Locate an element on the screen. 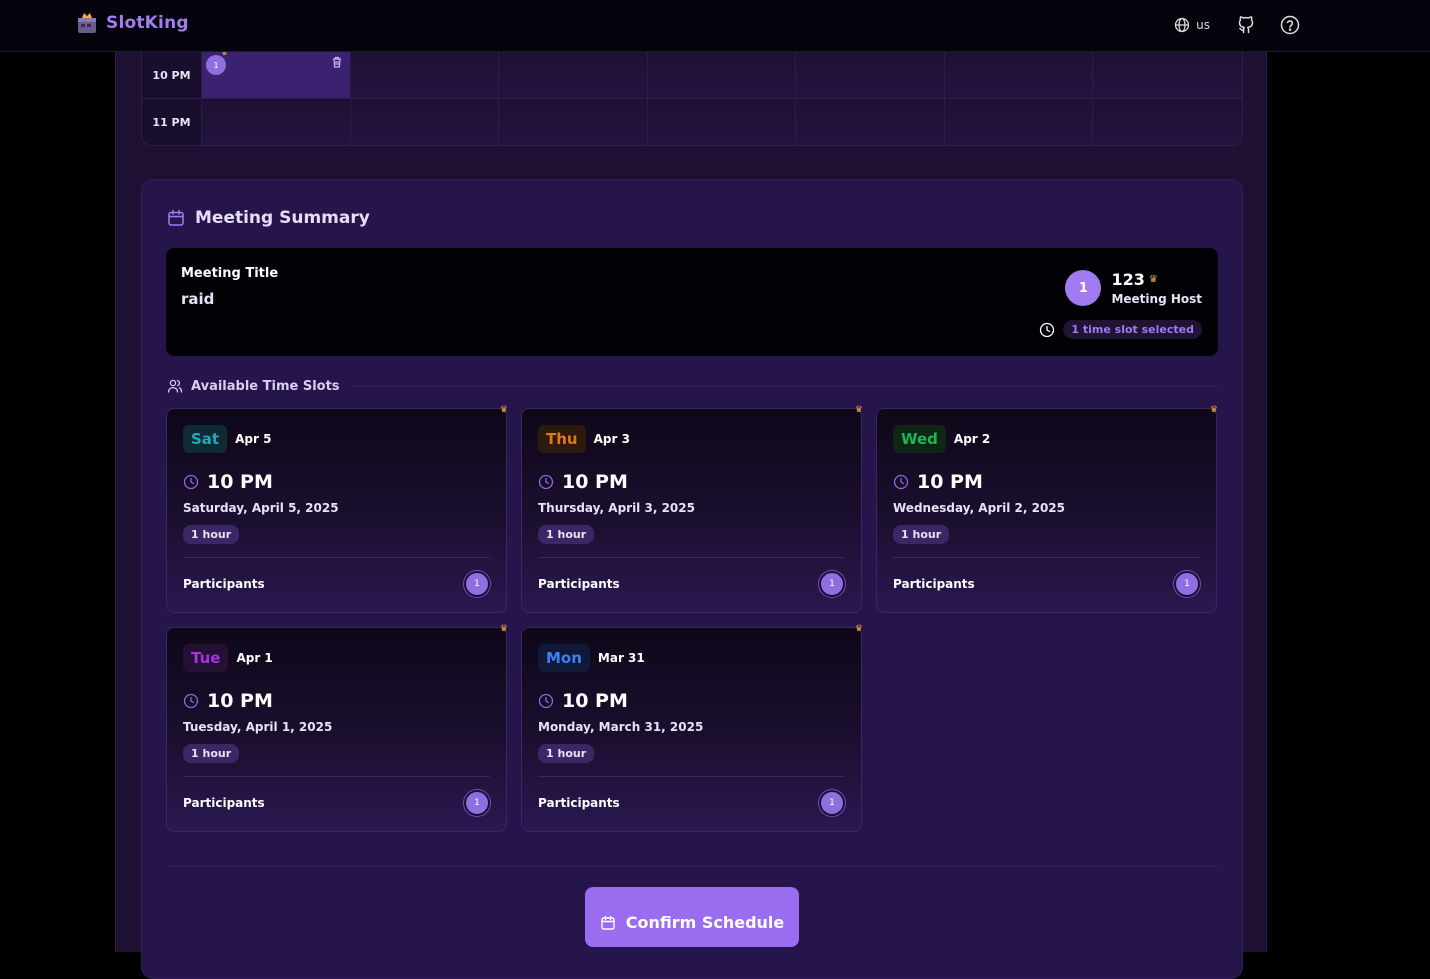 This screenshot has width=1430, height=979. language-selector: us is located at coordinates (1192, 25).